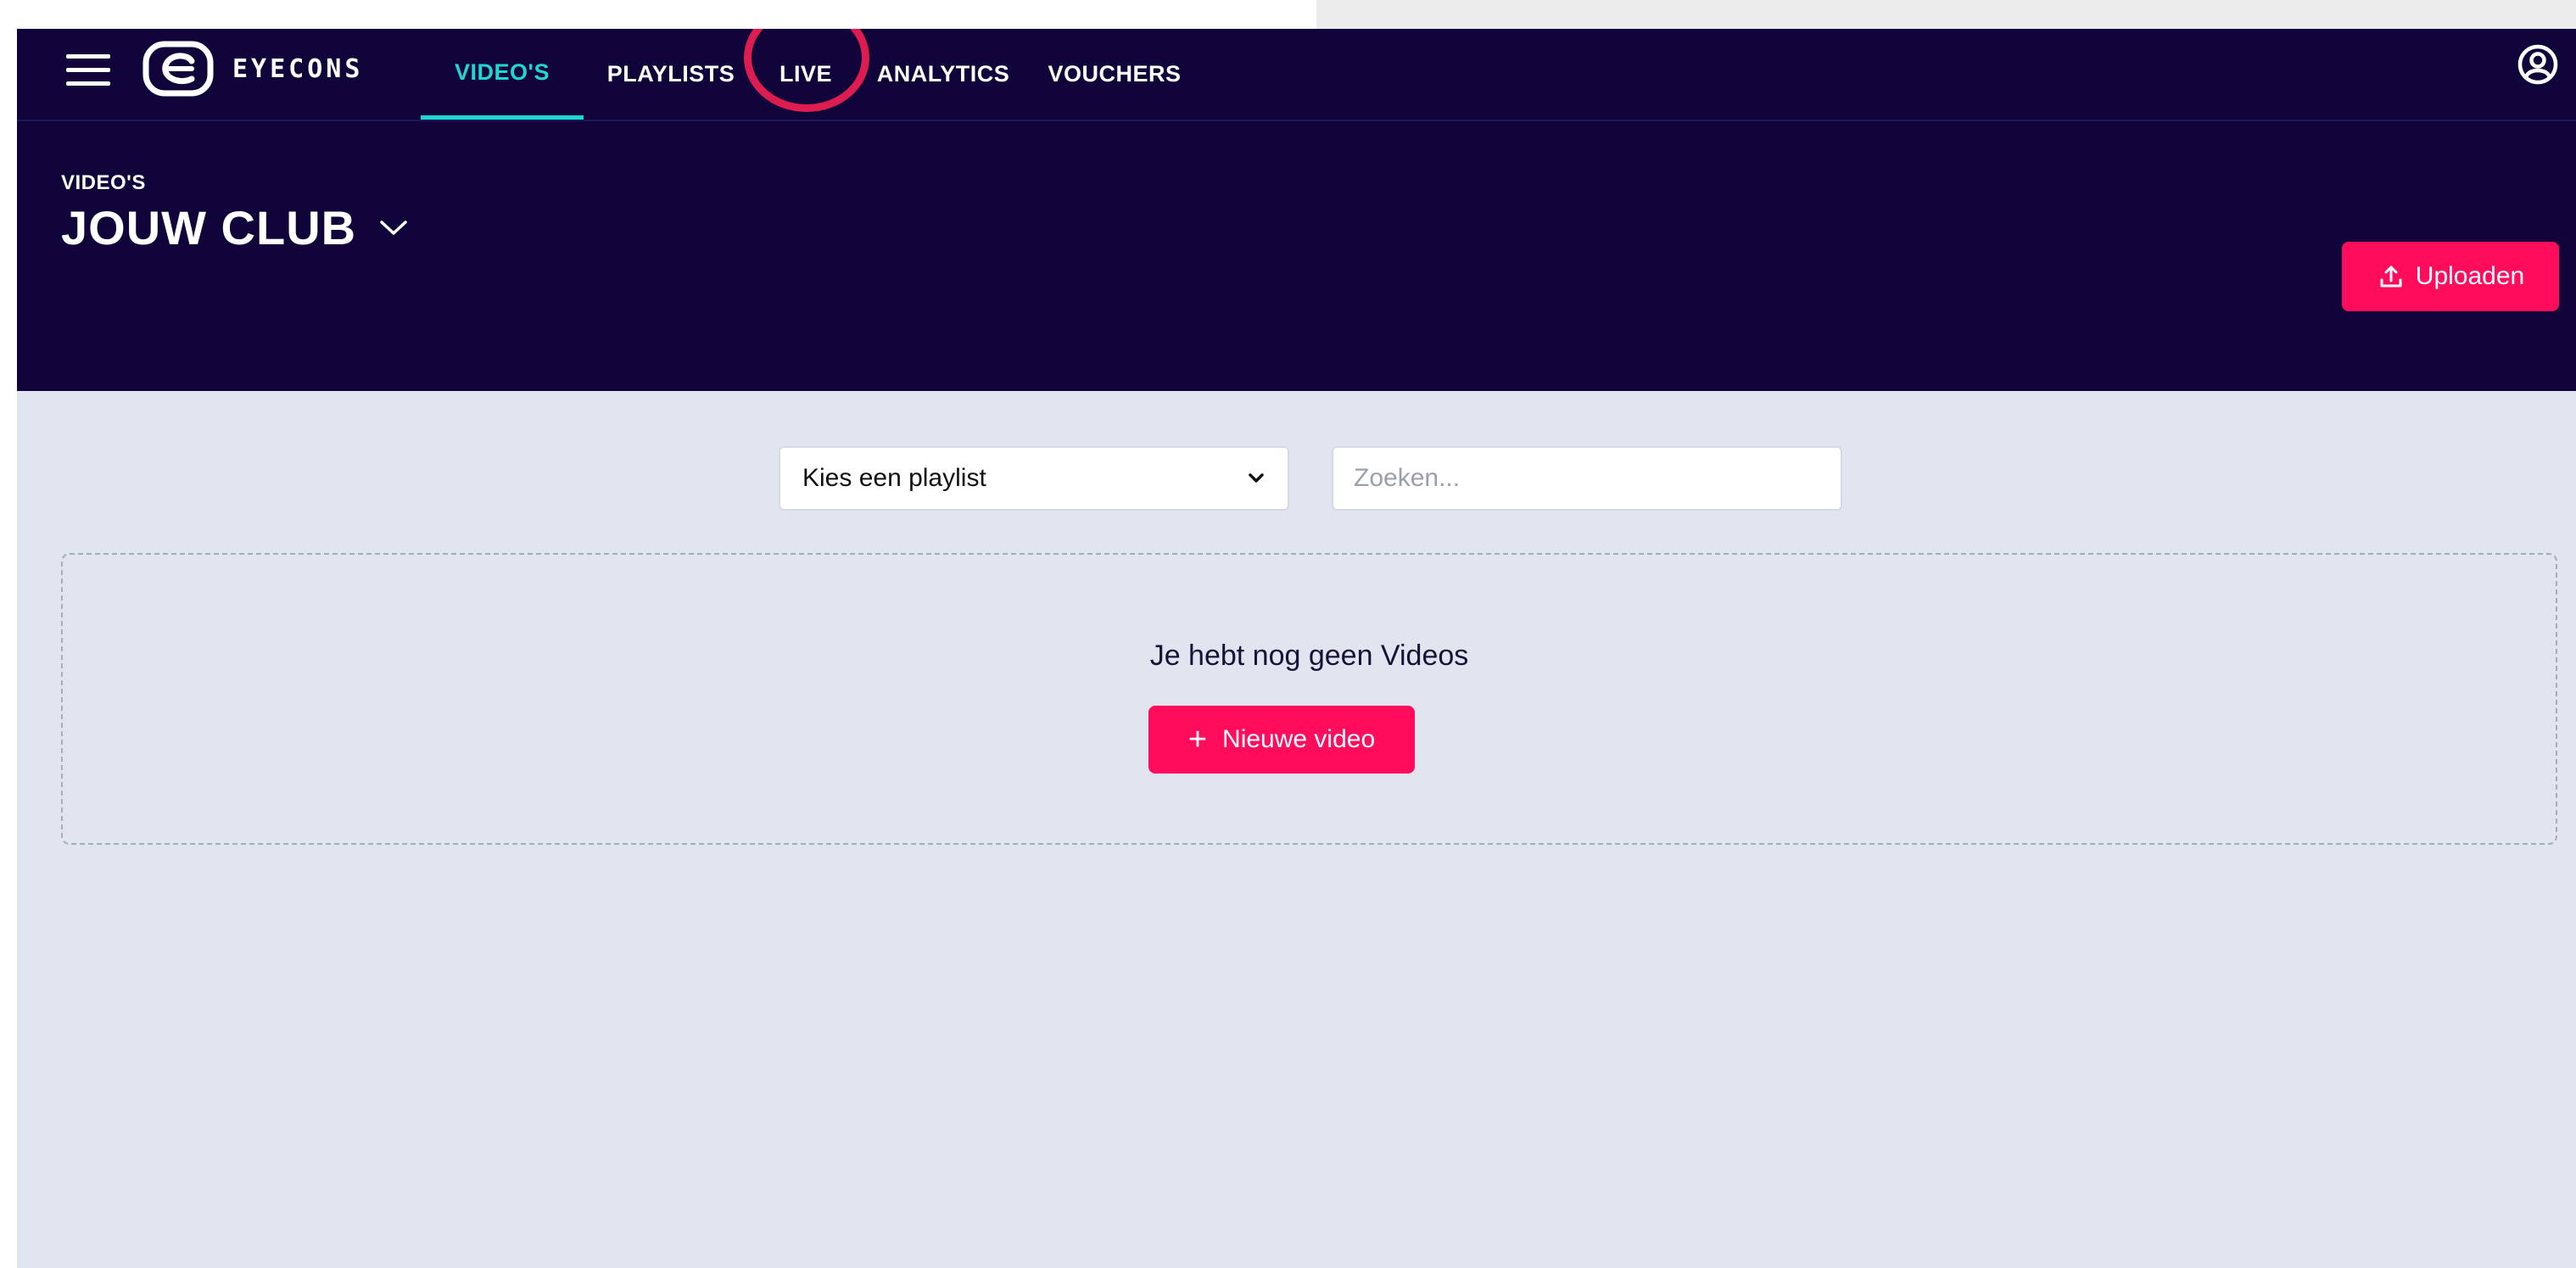 This screenshot has width=2576, height=1268. I want to click on club-selector: JOUW CLUB, so click(236, 228).